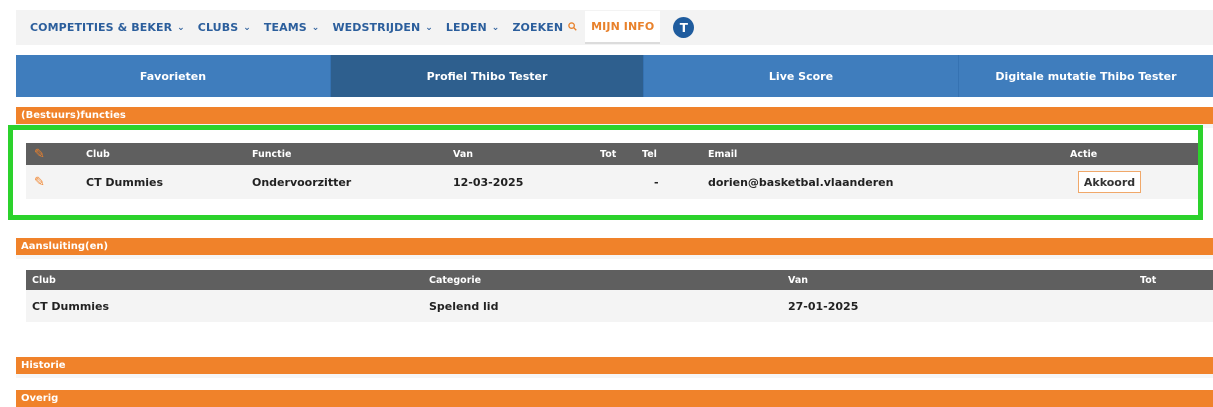 The width and height of the screenshot is (1213, 407). What do you see at coordinates (1148, 280) in the screenshot?
I see `col-header-tot: Tot` at bounding box center [1148, 280].